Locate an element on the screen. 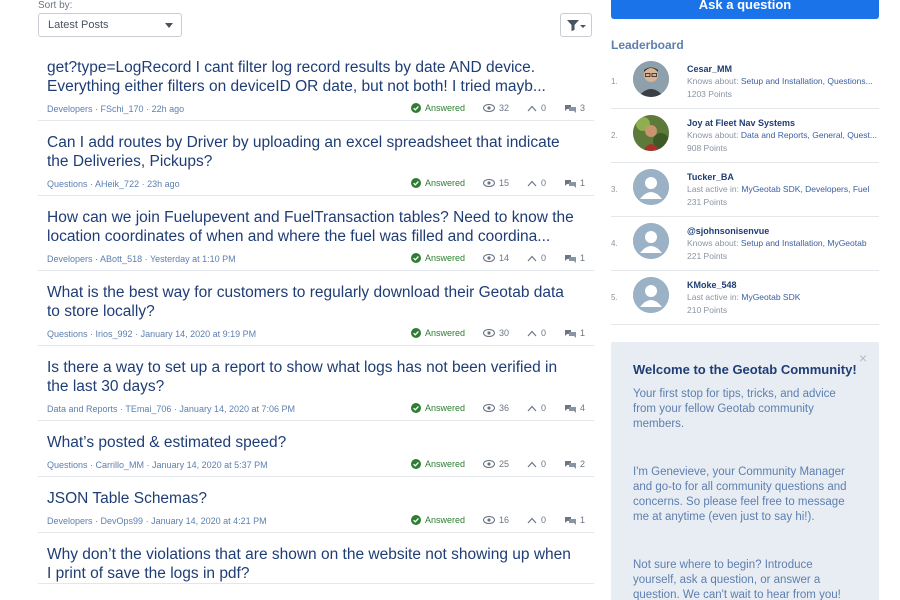 The height and width of the screenshot is (600, 900). post-time: January 14, 2020 at 5:37 PM is located at coordinates (210, 465).